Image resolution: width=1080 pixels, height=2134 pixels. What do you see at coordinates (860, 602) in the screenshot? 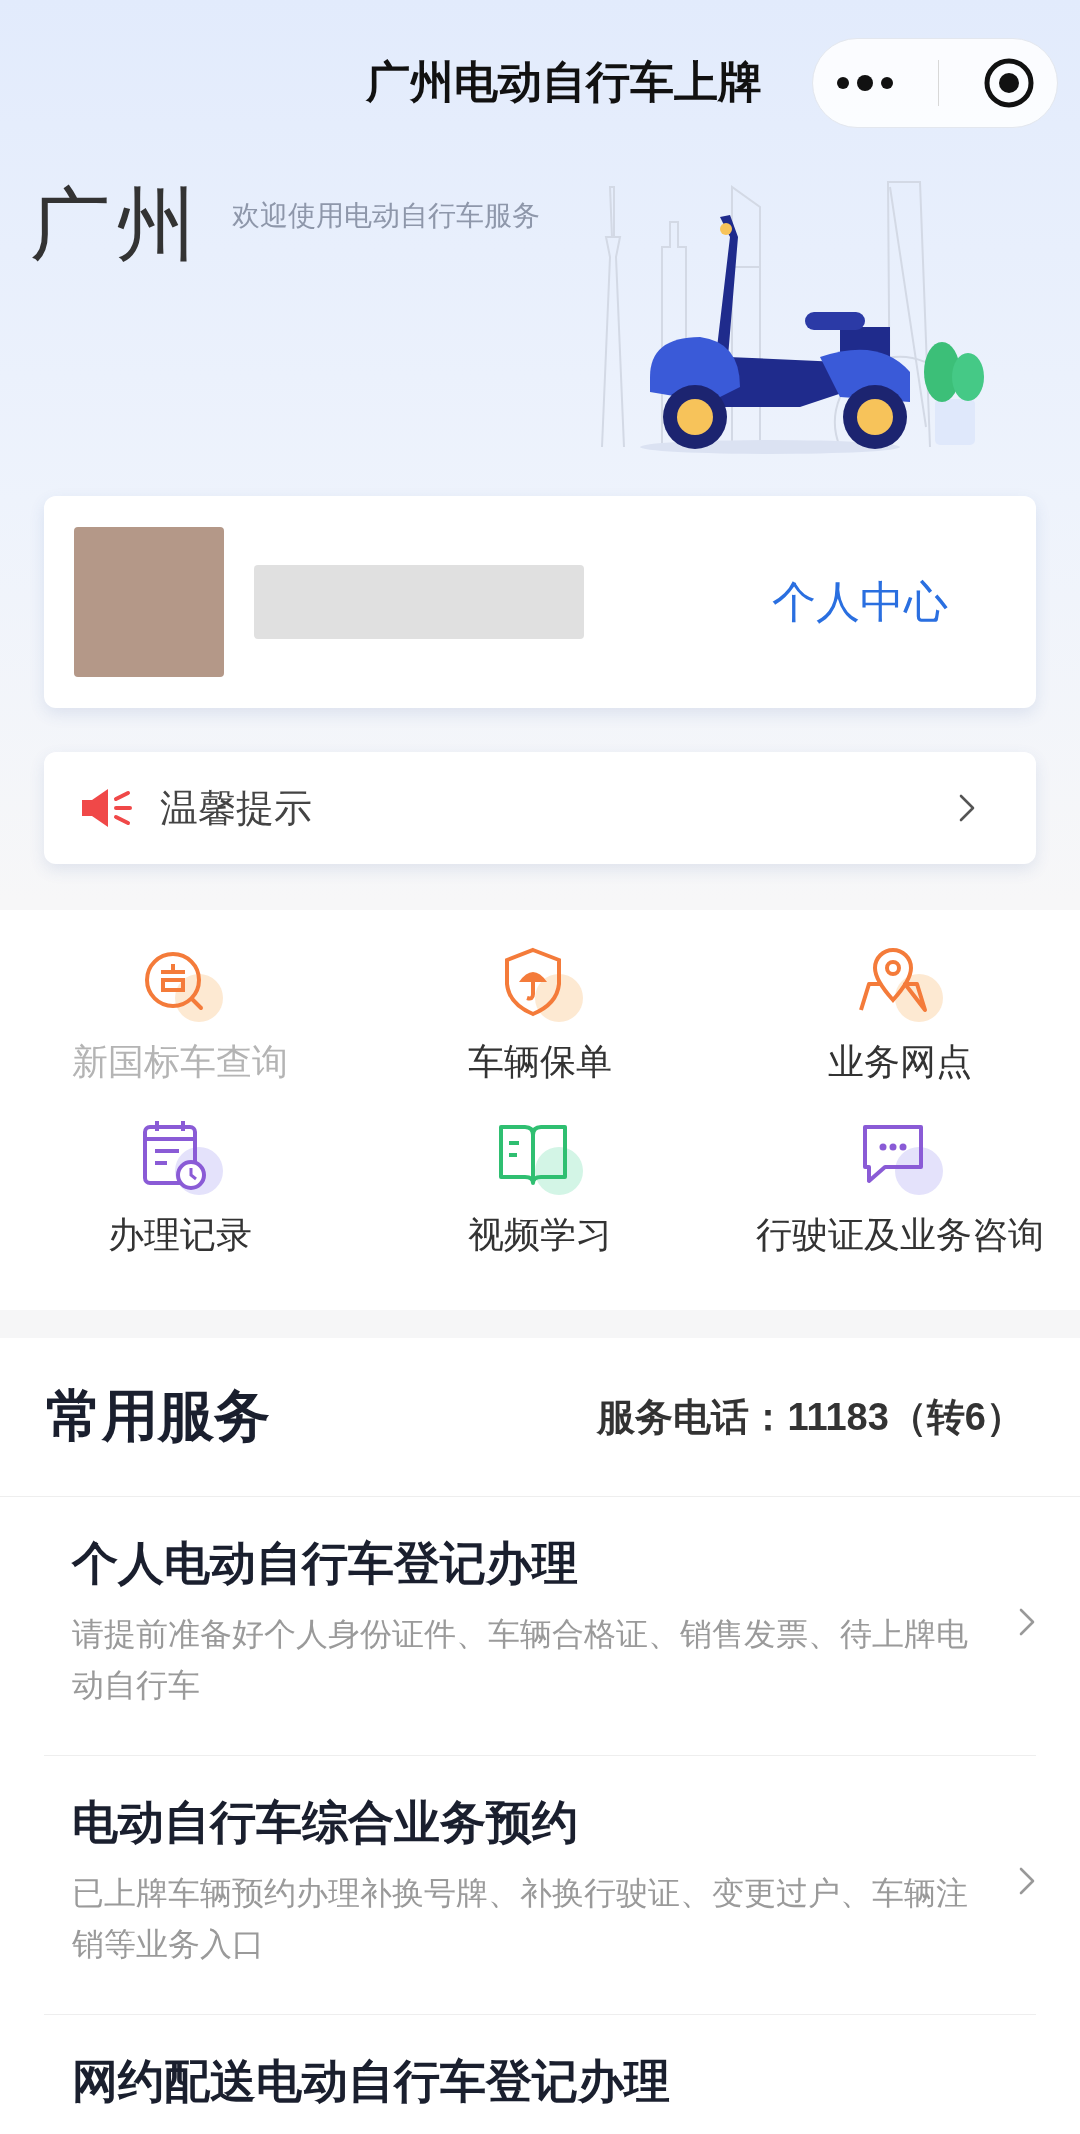
I see `personal-center-link: 个人中心` at bounding box center [860, 602].